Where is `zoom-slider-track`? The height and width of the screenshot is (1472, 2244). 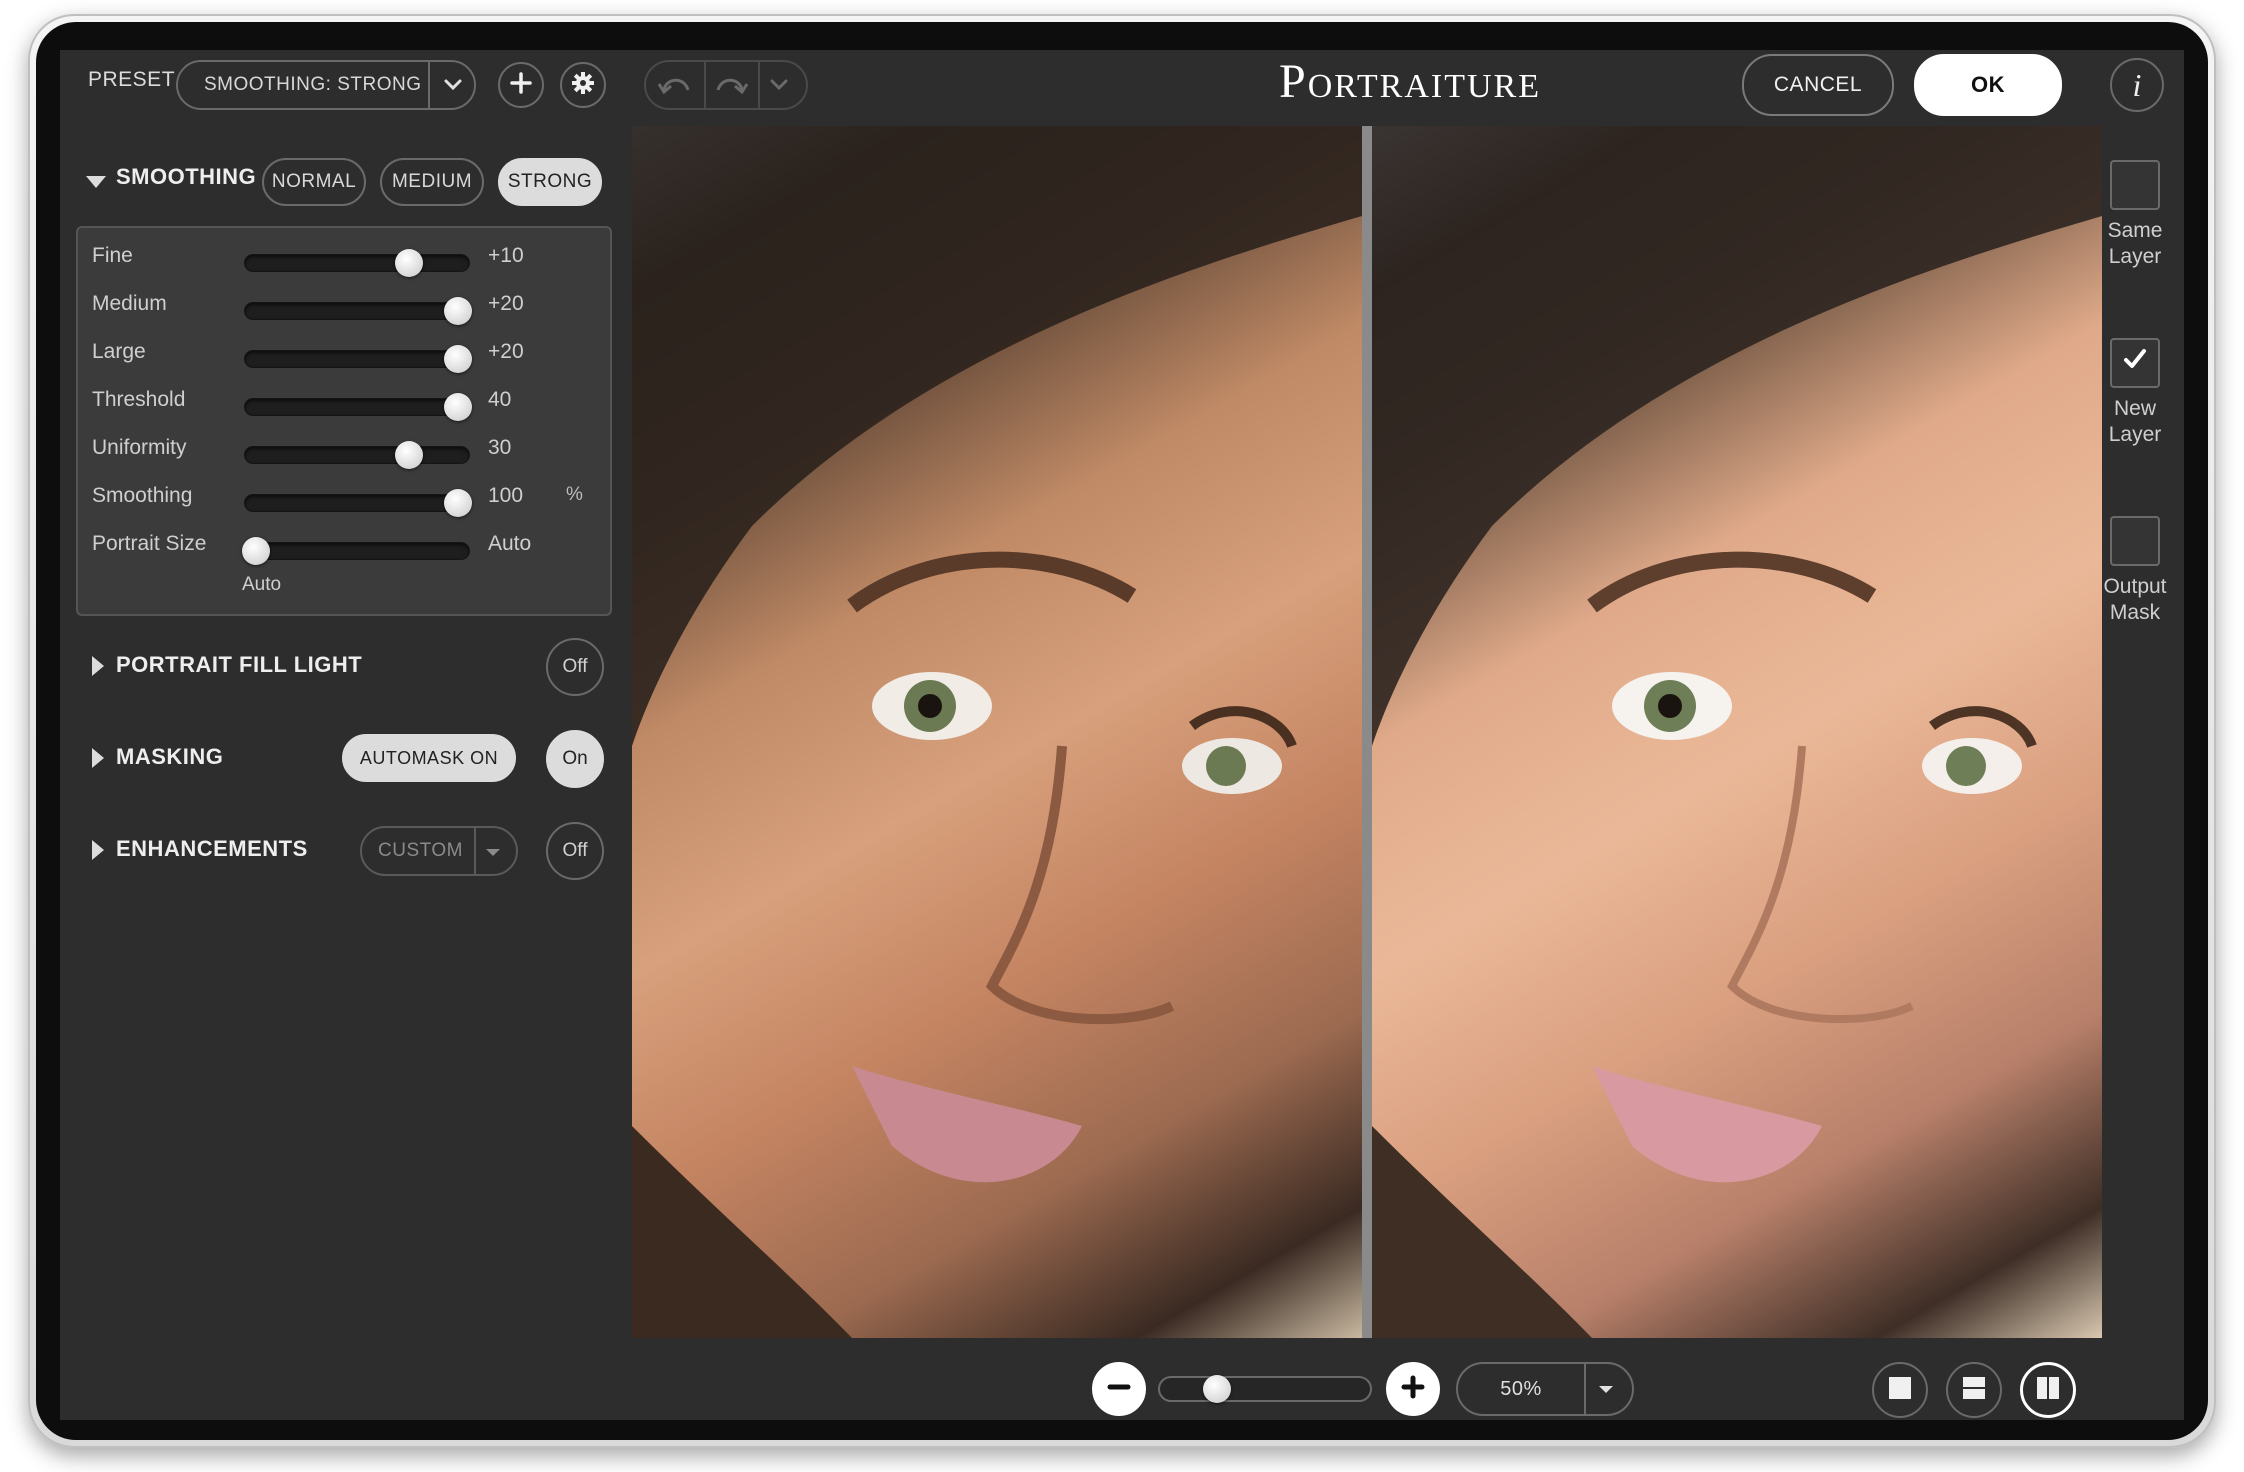 zoom-slider-track is located at coordinates (1265, 1389).